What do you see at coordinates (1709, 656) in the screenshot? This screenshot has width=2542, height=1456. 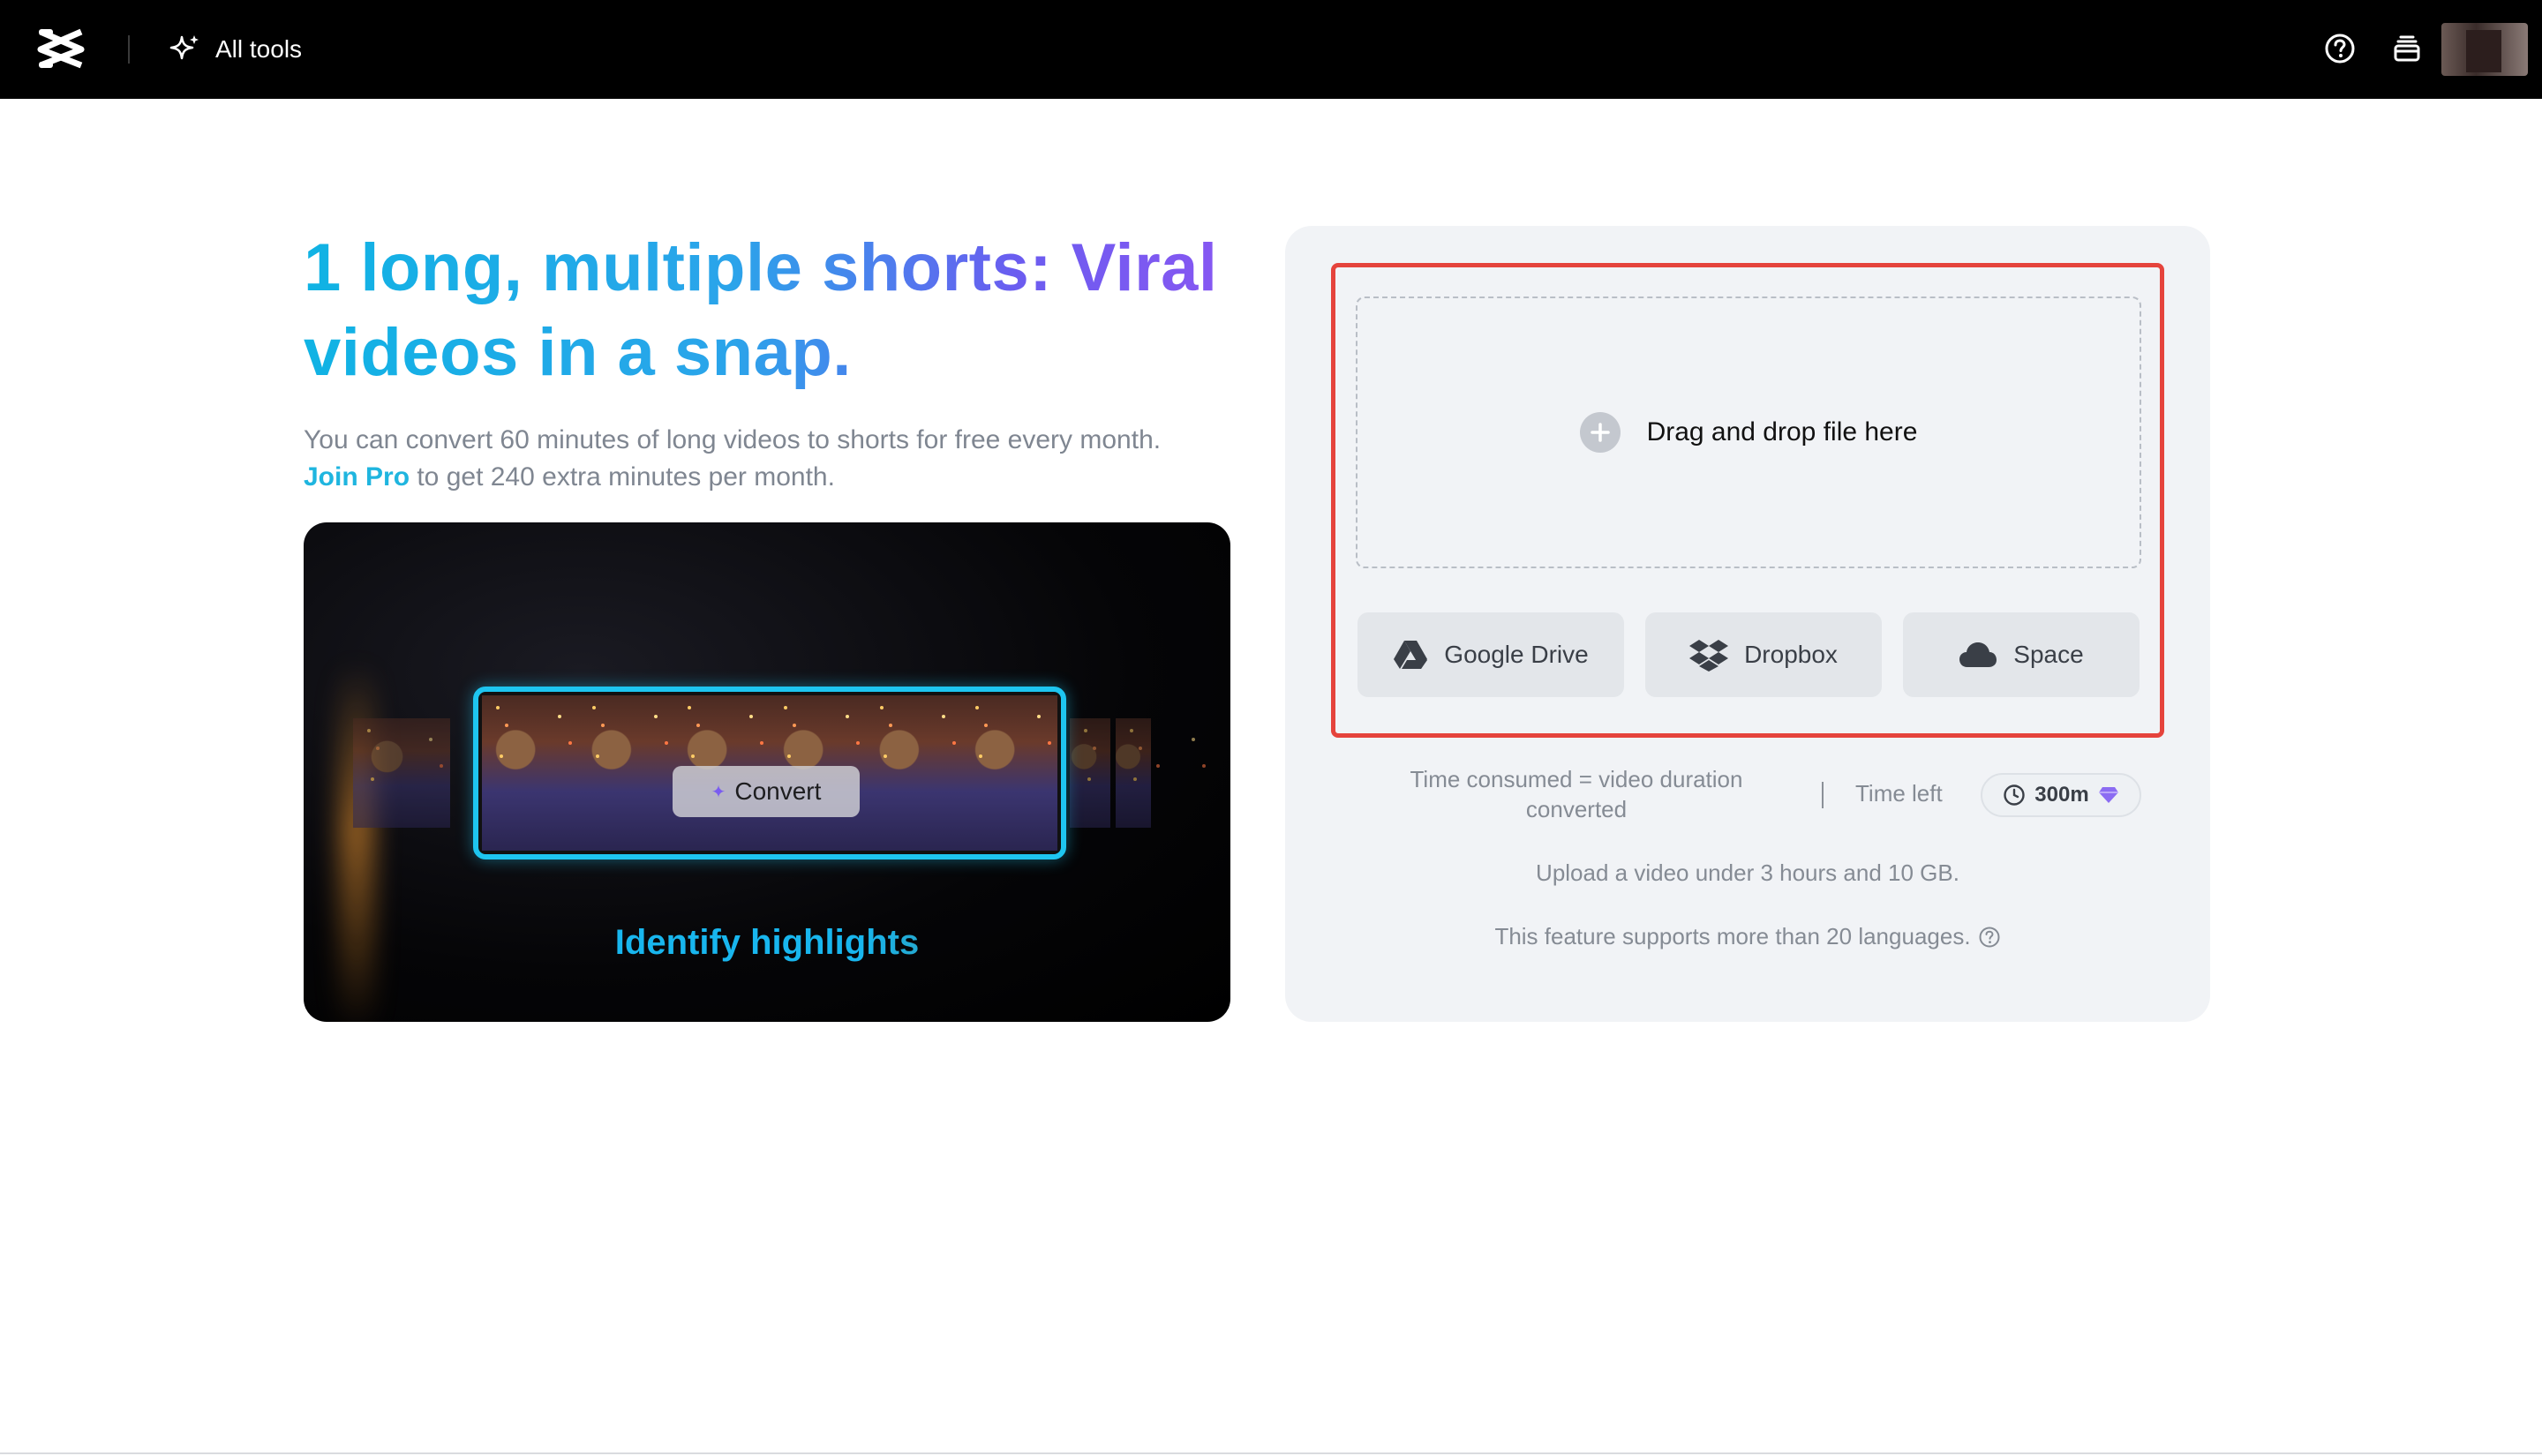 I see `dropbox-icon` at bounding box center [1709, 656].